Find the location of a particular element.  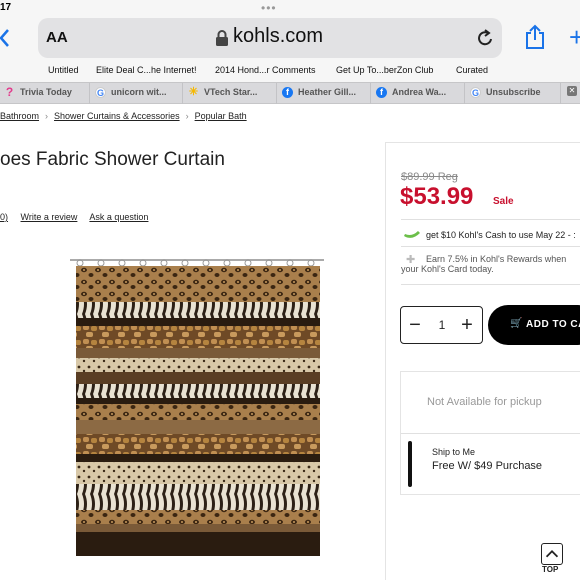

breadcrumb-bathroom: Bathroom is located at coordinates (19, 116).